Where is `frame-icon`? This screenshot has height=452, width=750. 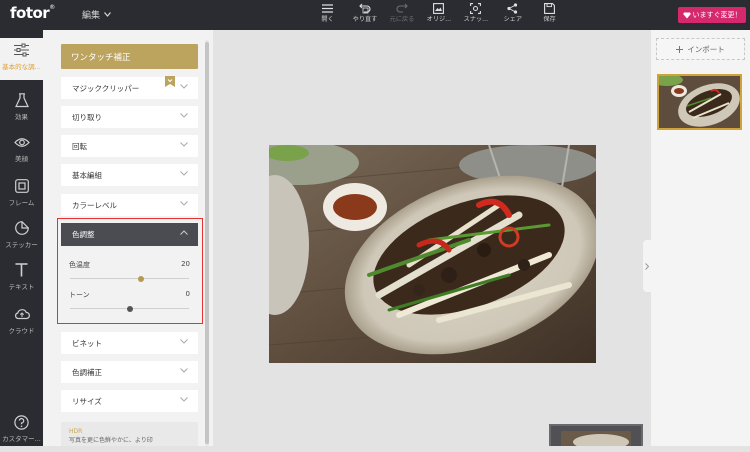
frame-icon is located at coordinates (22, 186).